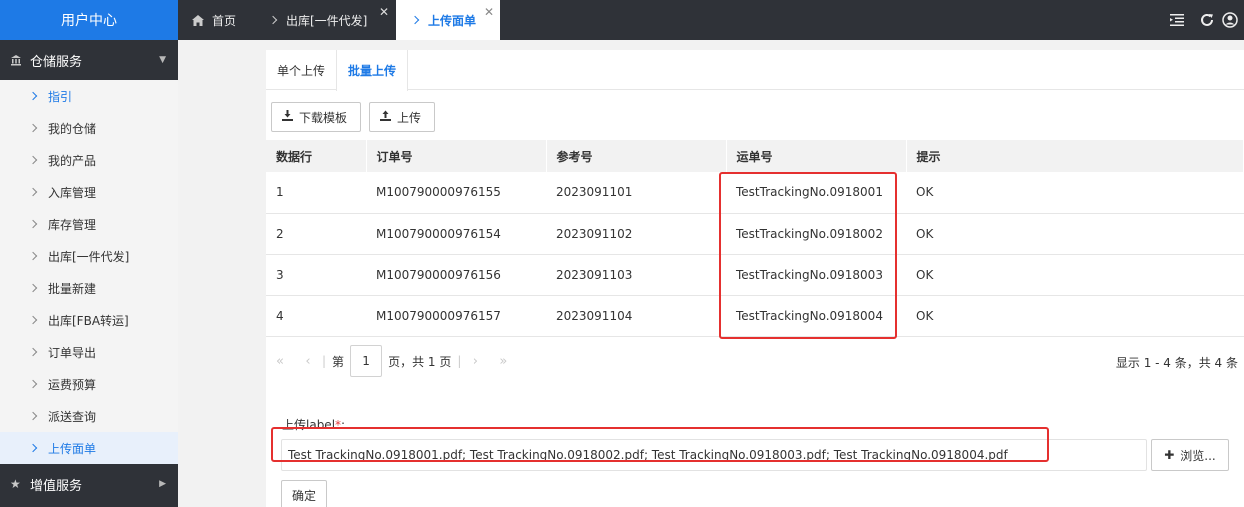 The image size is (1244, 507). I want to click on sidebar-item-inbound: 入库管理, so click(89, 192).